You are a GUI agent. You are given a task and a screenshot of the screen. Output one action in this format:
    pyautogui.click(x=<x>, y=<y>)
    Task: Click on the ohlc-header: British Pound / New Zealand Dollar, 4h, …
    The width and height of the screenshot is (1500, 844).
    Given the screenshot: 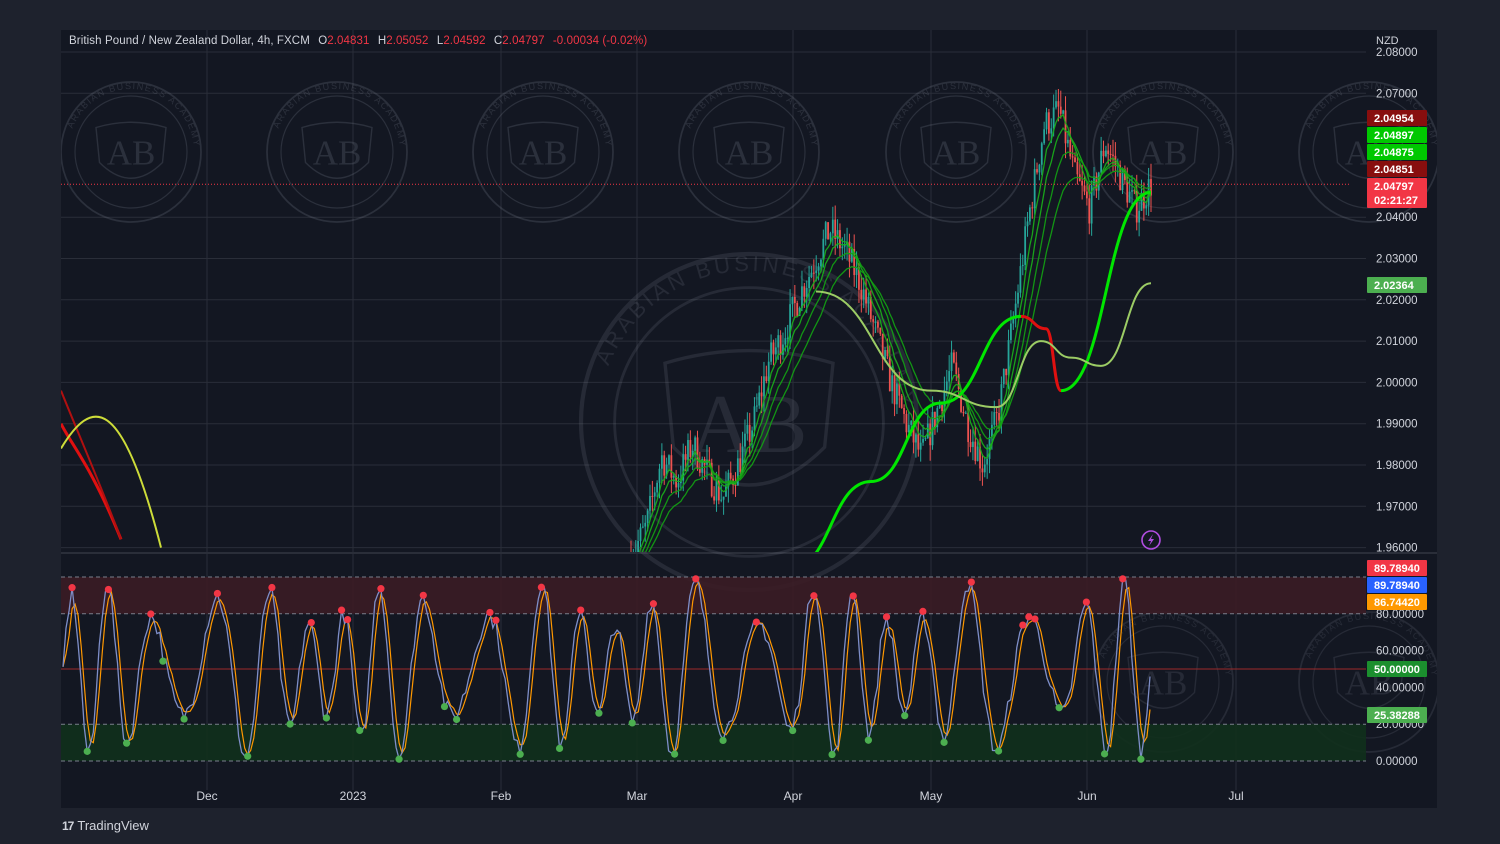 What is the action you would take?
    pyautogui.click(x=358, y=41)
    